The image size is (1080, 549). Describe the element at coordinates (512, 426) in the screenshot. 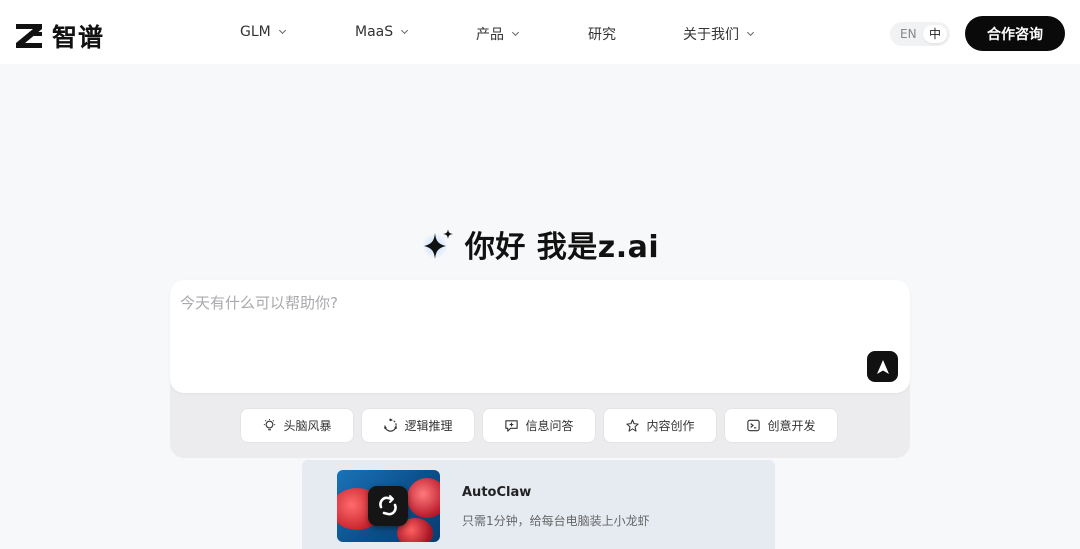

I see `chat-plus-icon` at that location.